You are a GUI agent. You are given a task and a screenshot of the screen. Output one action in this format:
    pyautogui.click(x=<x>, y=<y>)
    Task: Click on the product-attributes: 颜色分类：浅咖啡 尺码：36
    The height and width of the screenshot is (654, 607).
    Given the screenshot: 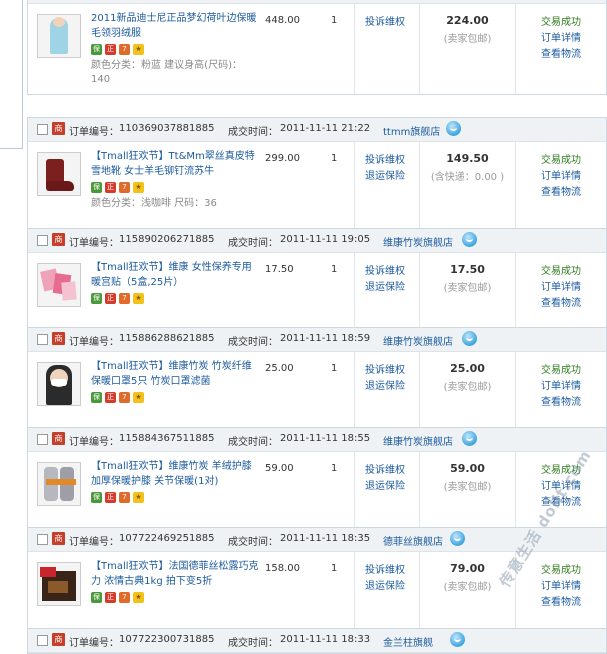 What is the action you would take?
    pyautogui.click(x=154, y=203)
    